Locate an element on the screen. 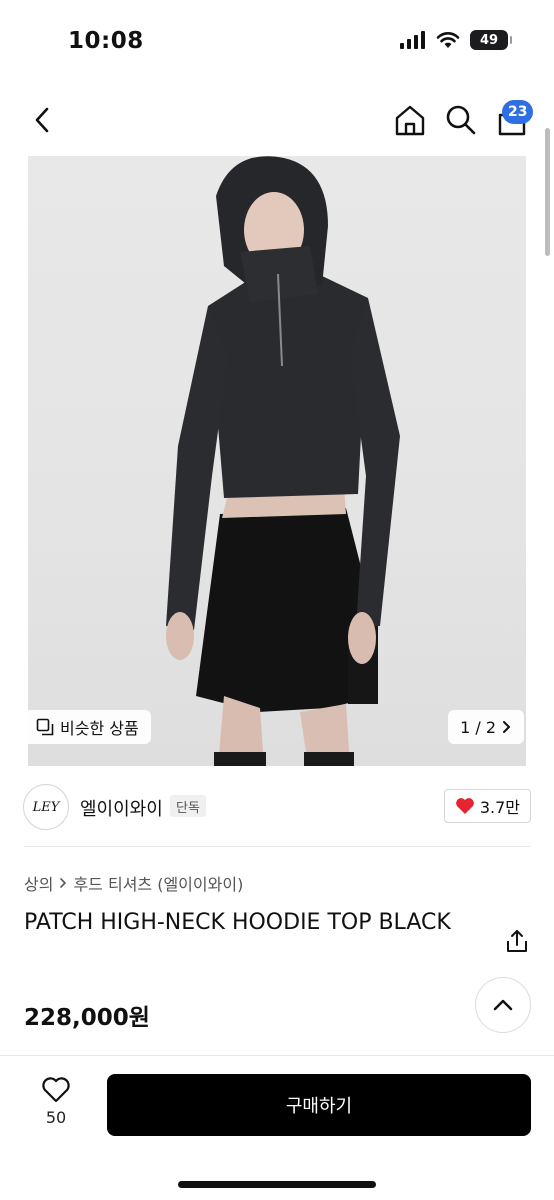 The width and height of the screenshot is (554, 1200). status-icons: 49 is located at coordinates (456, 40).